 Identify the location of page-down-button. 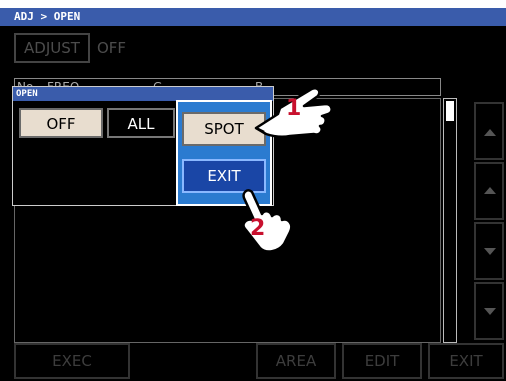
(489, 311).